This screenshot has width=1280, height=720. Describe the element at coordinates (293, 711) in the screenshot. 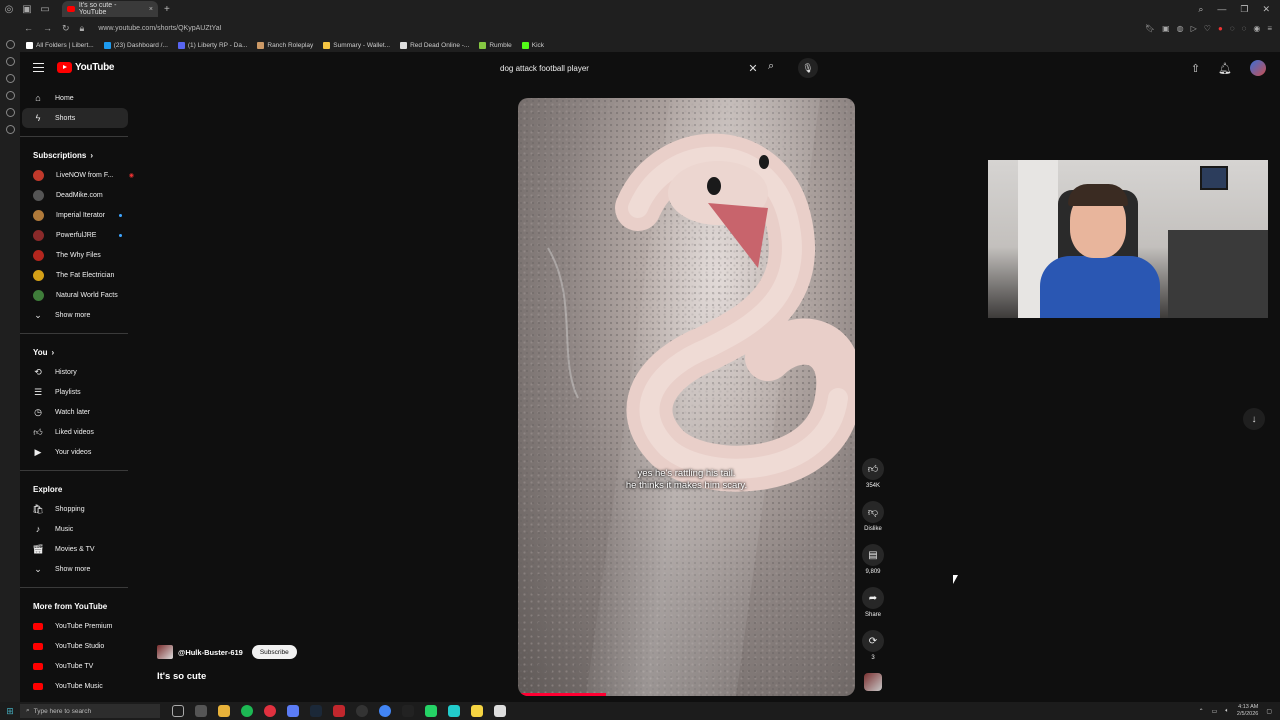

I see `browser-app-icon` at that location.